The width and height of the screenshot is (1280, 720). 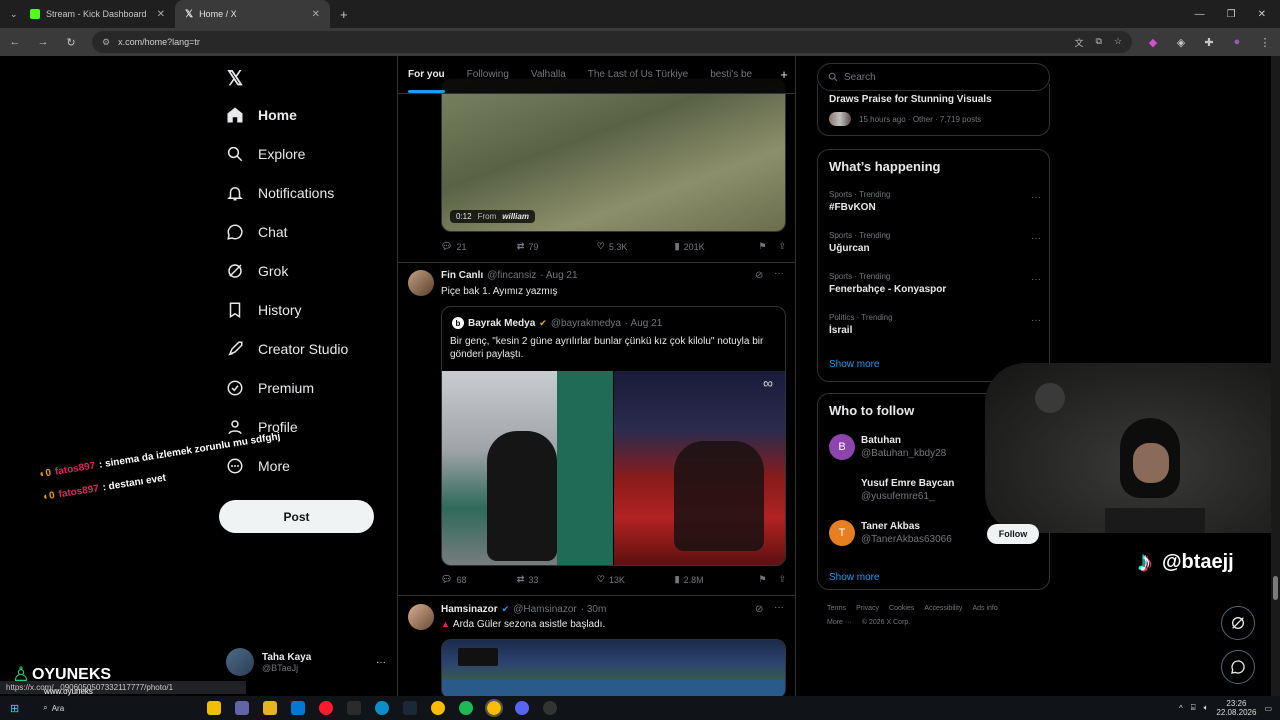 What do you see at coordinates (1272, 708) in the screenshot?
I see `notification-icon: ▭` at bounding box center [1272, 708].